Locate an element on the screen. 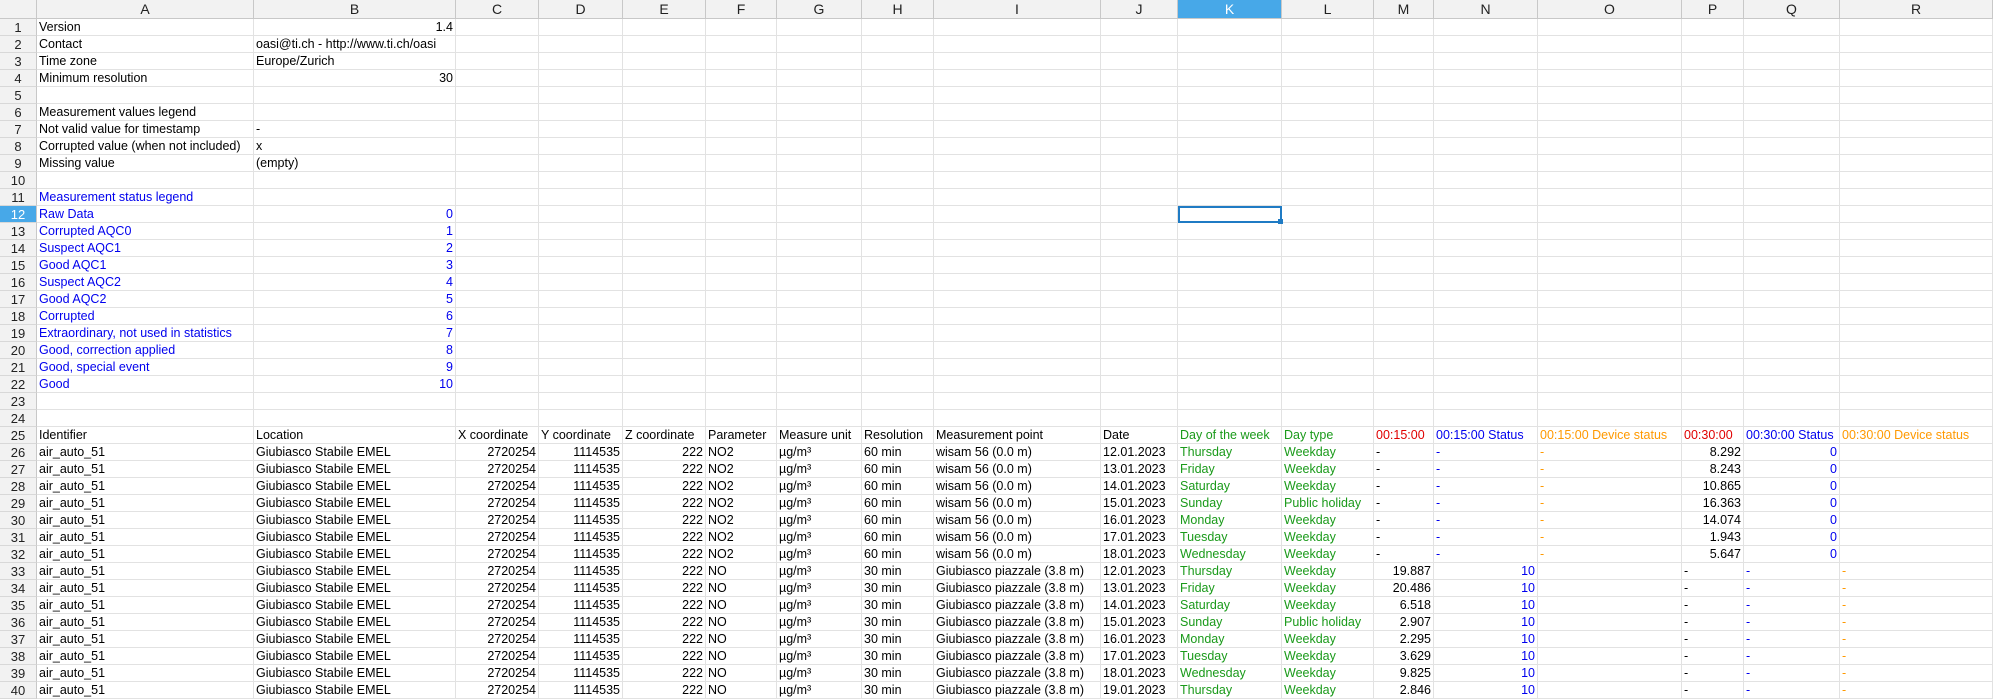  cell-j33: 12.01.2023 is located at coordinates (1139, 571).